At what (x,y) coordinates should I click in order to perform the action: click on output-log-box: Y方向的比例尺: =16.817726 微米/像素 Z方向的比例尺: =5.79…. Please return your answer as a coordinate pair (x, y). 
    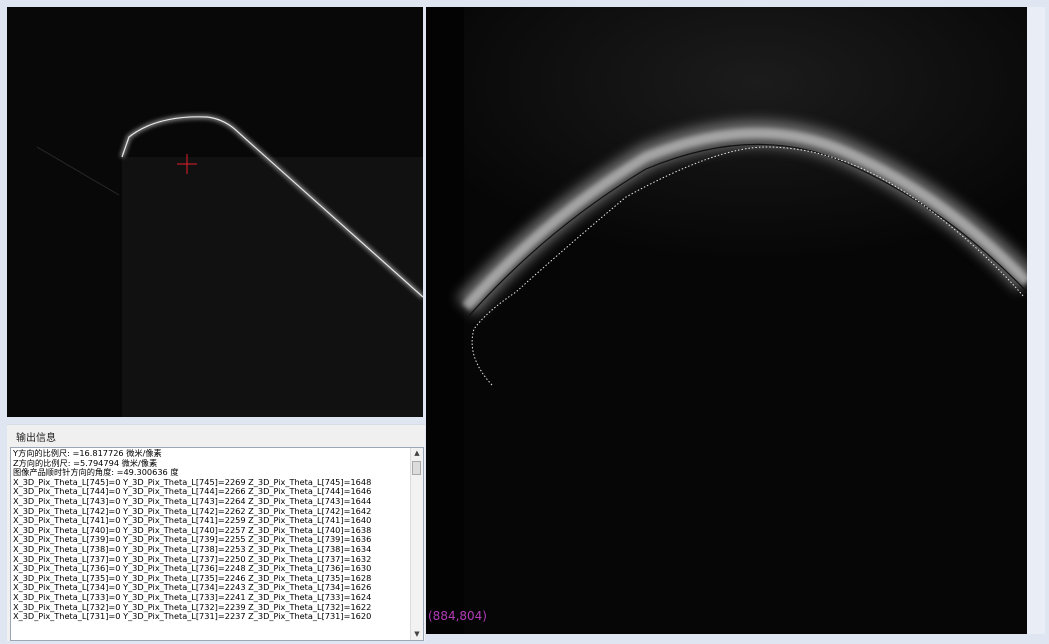
    Looking at the image, I should click on (217, 544).